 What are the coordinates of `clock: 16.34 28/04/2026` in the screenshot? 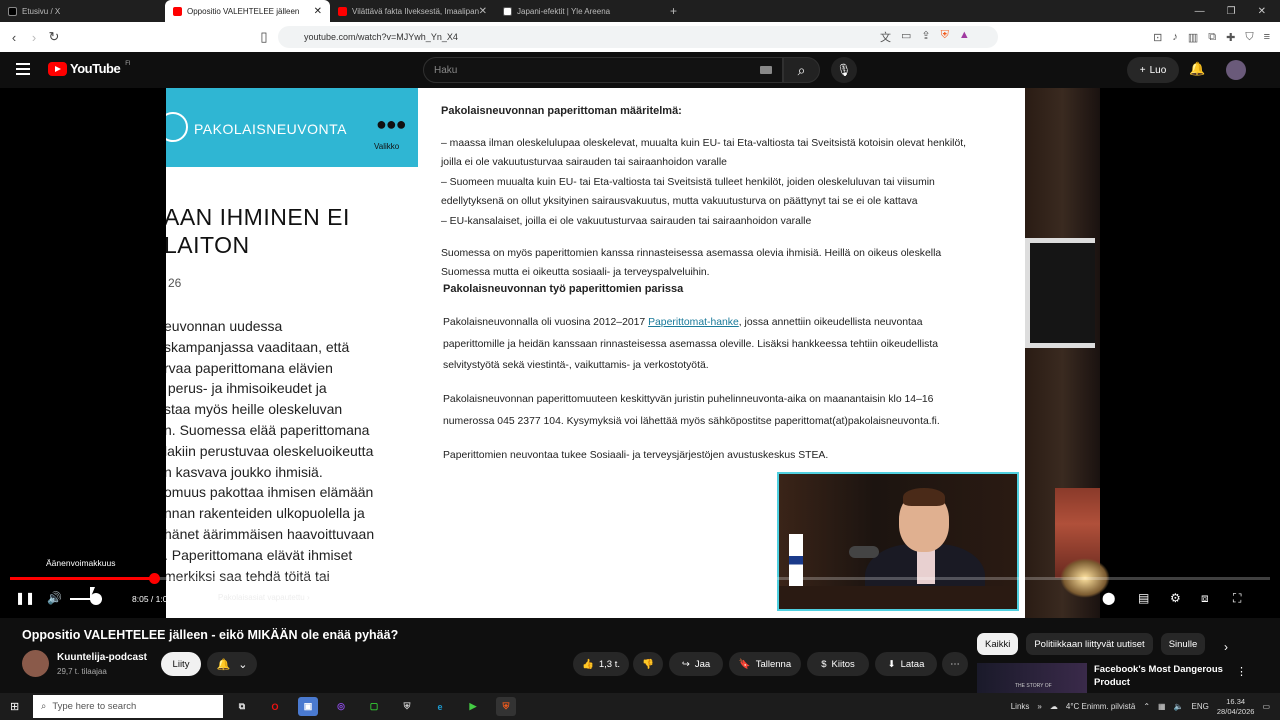 It's located at (1236, 707).